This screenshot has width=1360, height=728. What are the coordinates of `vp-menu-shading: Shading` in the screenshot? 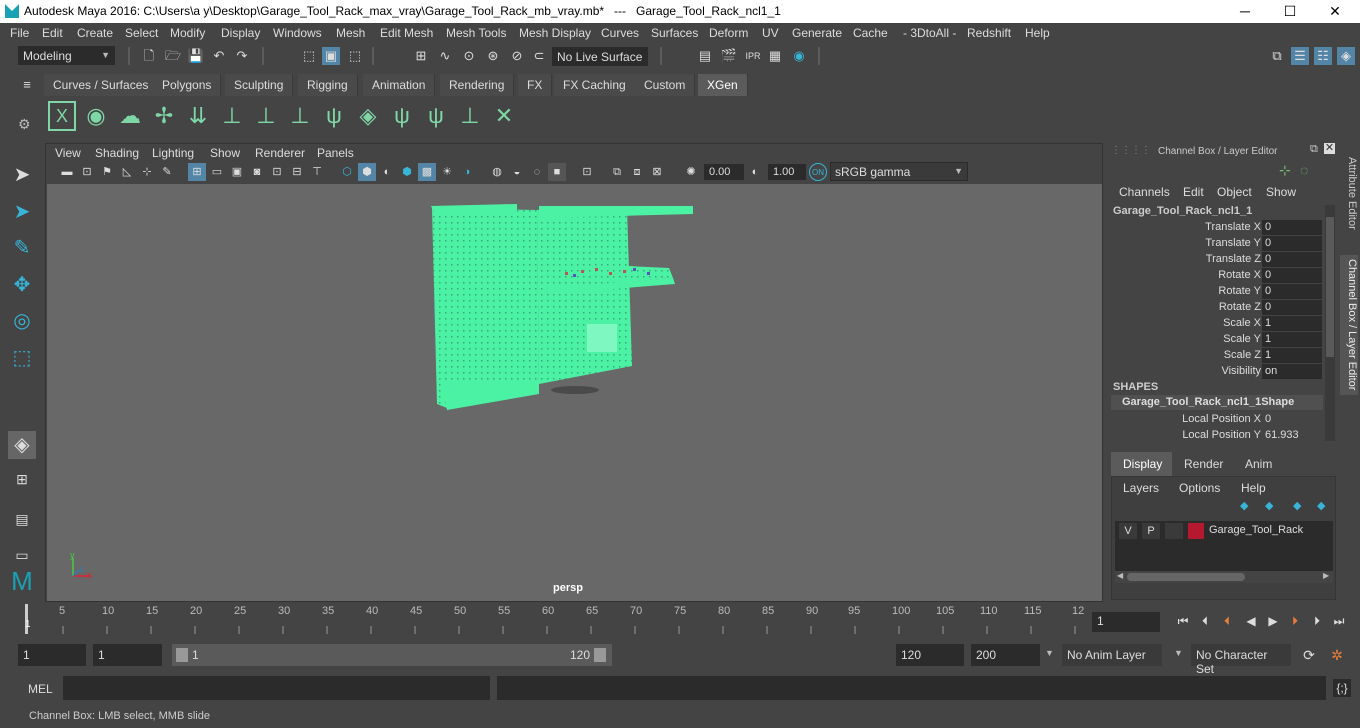 It's located at (117, 153).